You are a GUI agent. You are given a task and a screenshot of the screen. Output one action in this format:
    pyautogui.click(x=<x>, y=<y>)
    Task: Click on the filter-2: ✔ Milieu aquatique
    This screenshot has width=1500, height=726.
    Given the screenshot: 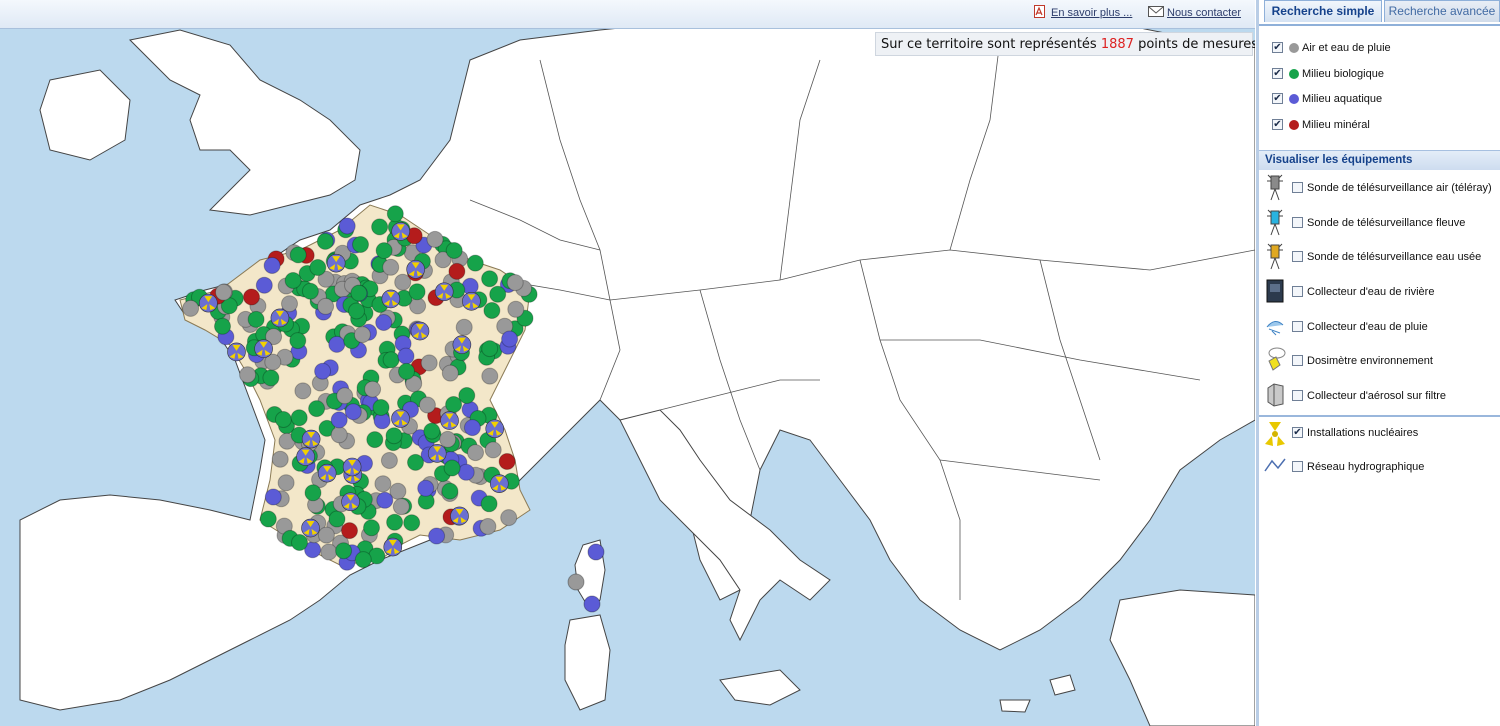 What is the action you would take?
    pyautogui.click(x=1379, y=100)
    